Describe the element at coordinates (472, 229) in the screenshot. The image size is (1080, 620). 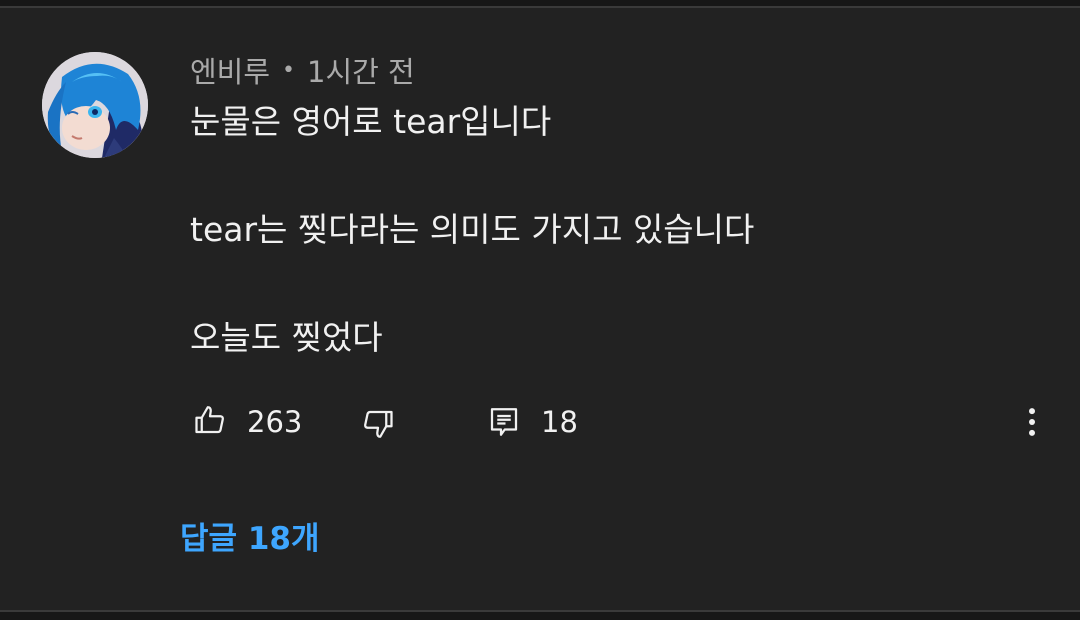
I see `comment-text-line: tear는 찢다라는 의미도 가지고 있습니다` at that location.